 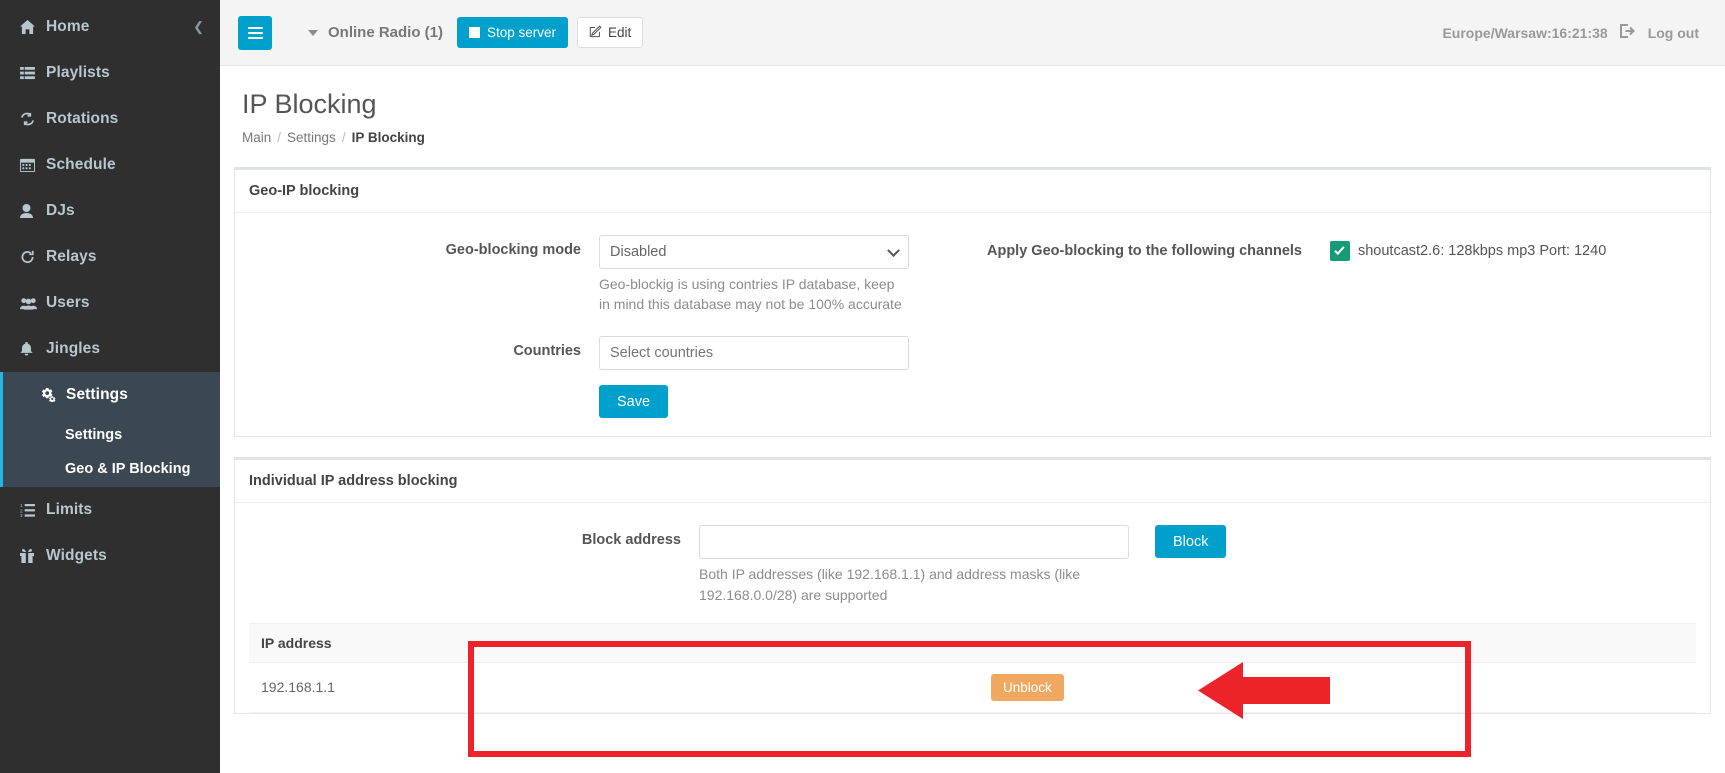 What do you see at coordinates (33, 73) in the screenshot?
I see `list-icon` at bounding box center [33, 73].